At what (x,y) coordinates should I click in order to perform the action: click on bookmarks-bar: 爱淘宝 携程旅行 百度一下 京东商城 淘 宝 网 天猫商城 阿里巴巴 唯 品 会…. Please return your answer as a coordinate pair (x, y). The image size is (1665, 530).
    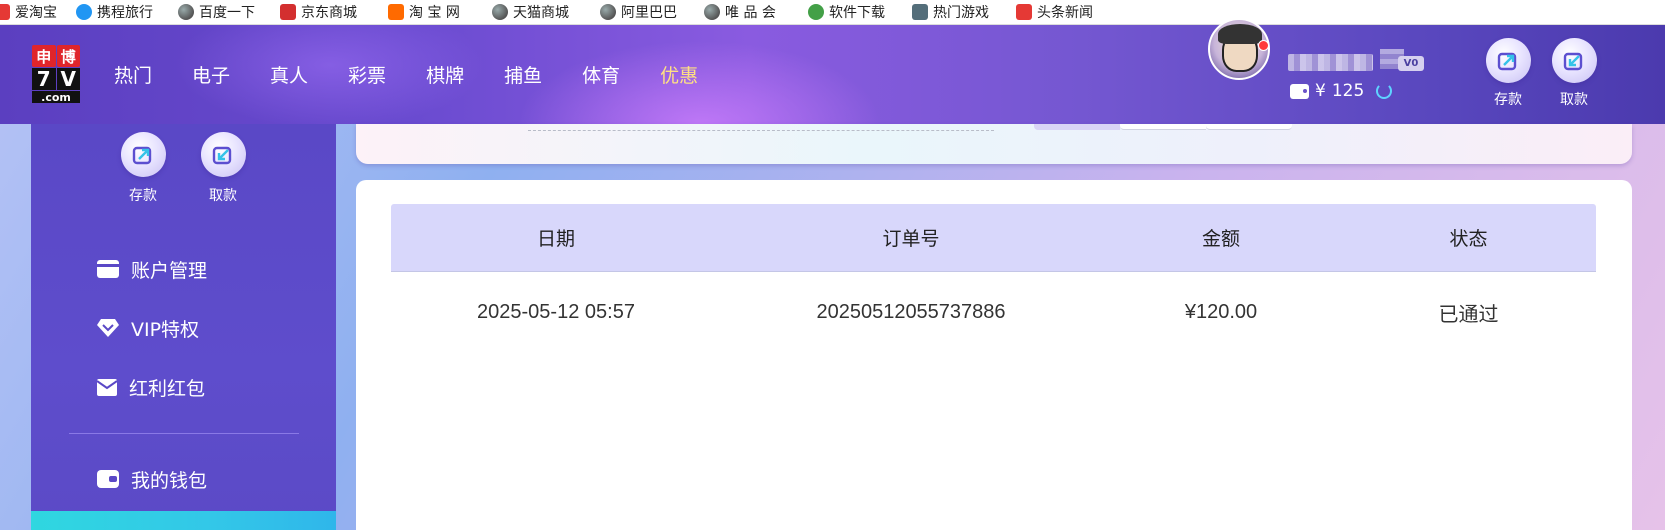
    Looking at the image, I should click on (832, 12).